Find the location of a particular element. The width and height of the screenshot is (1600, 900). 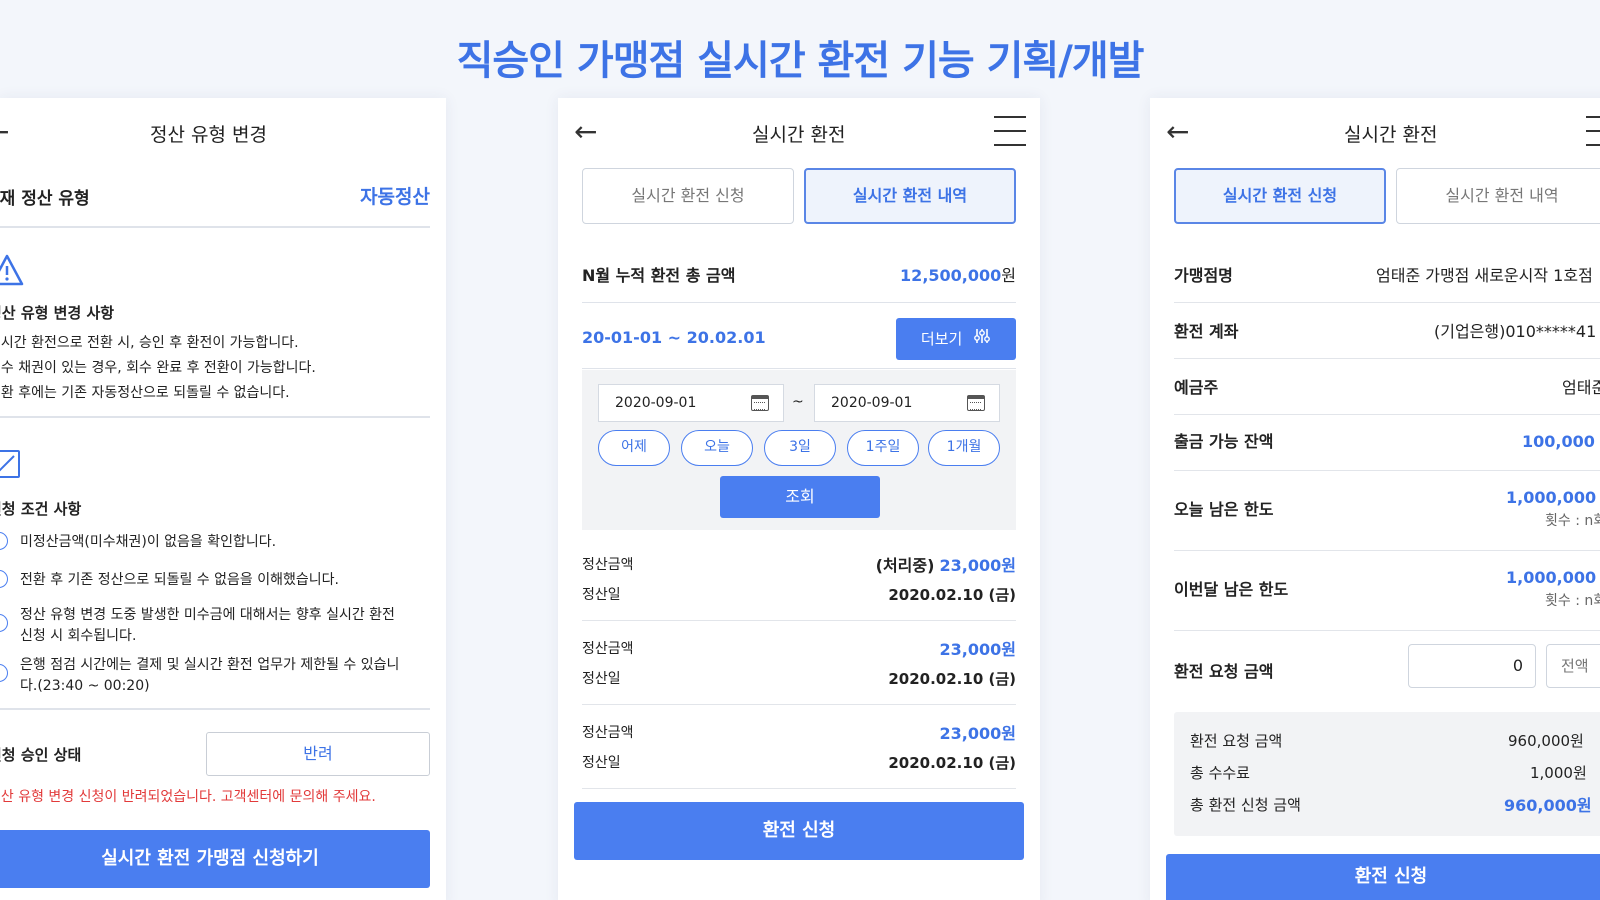

today-limit-value: 1,000,000 원 is located at coordinates (1553, 497).